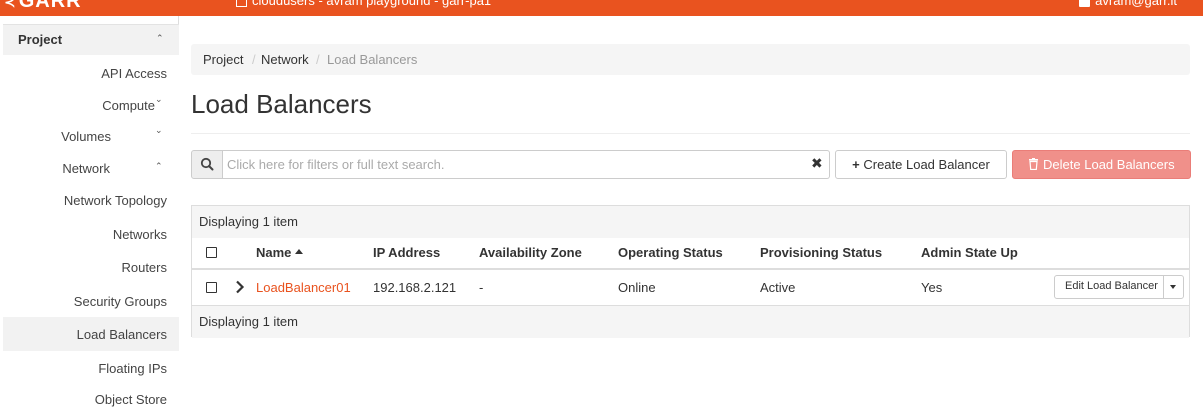  Describe the element at coordinates (530, 252) in the screenshot. I see `column-availability-zone: Availability Zone` at that location.